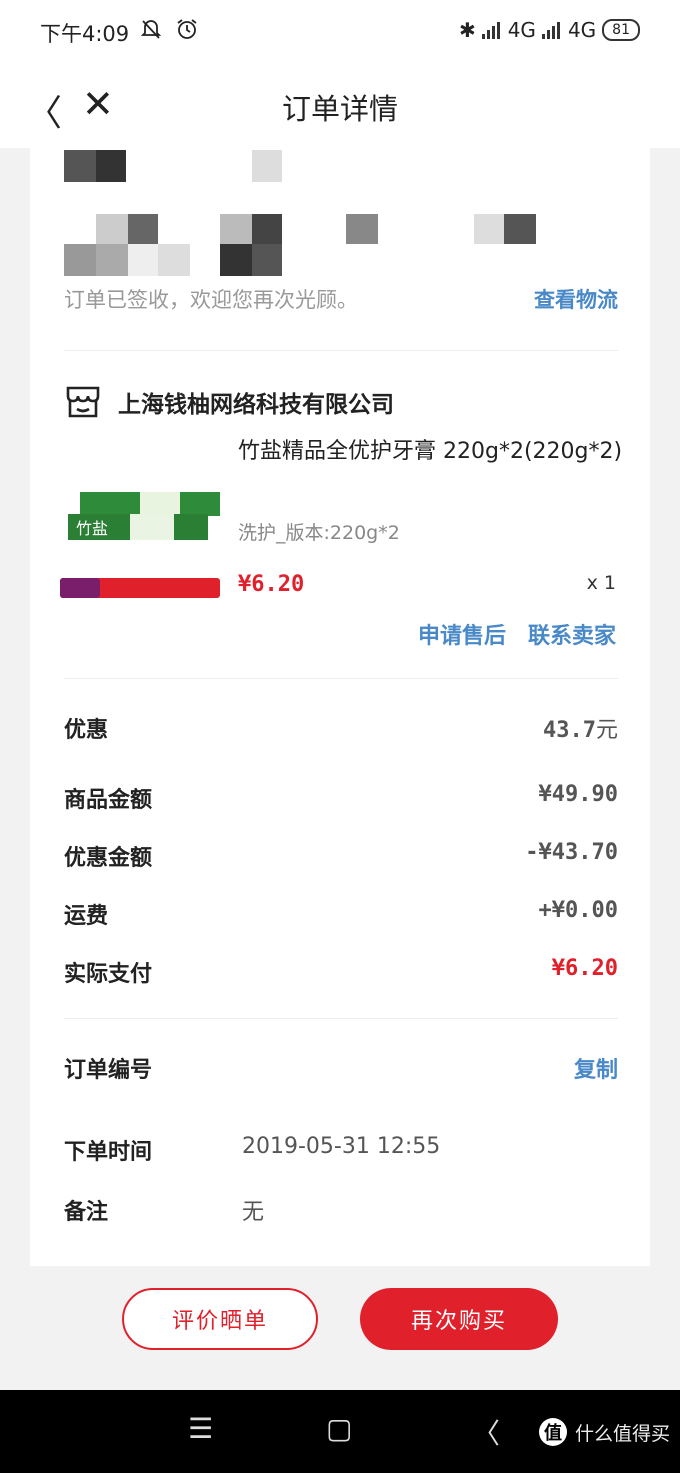  What do you see at coordinates (341, 728) in the screenshot?
I see `discount-row: 优惠 43.7元` at bounding box center [341, 728].